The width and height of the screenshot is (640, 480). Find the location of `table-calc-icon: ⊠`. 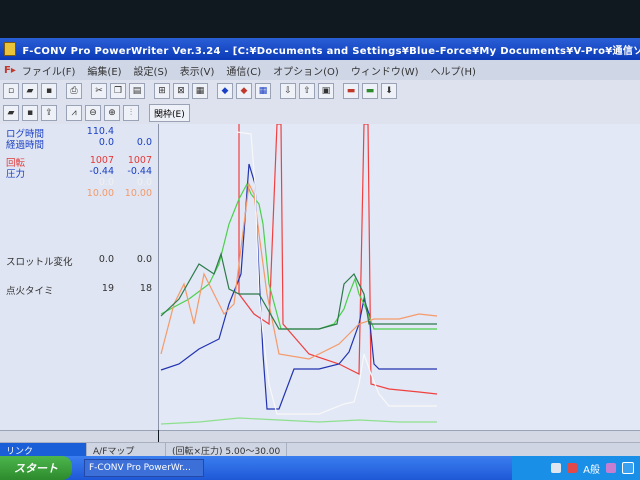

table-calc-icon: ⊠ is located at coordinates (181, 91).